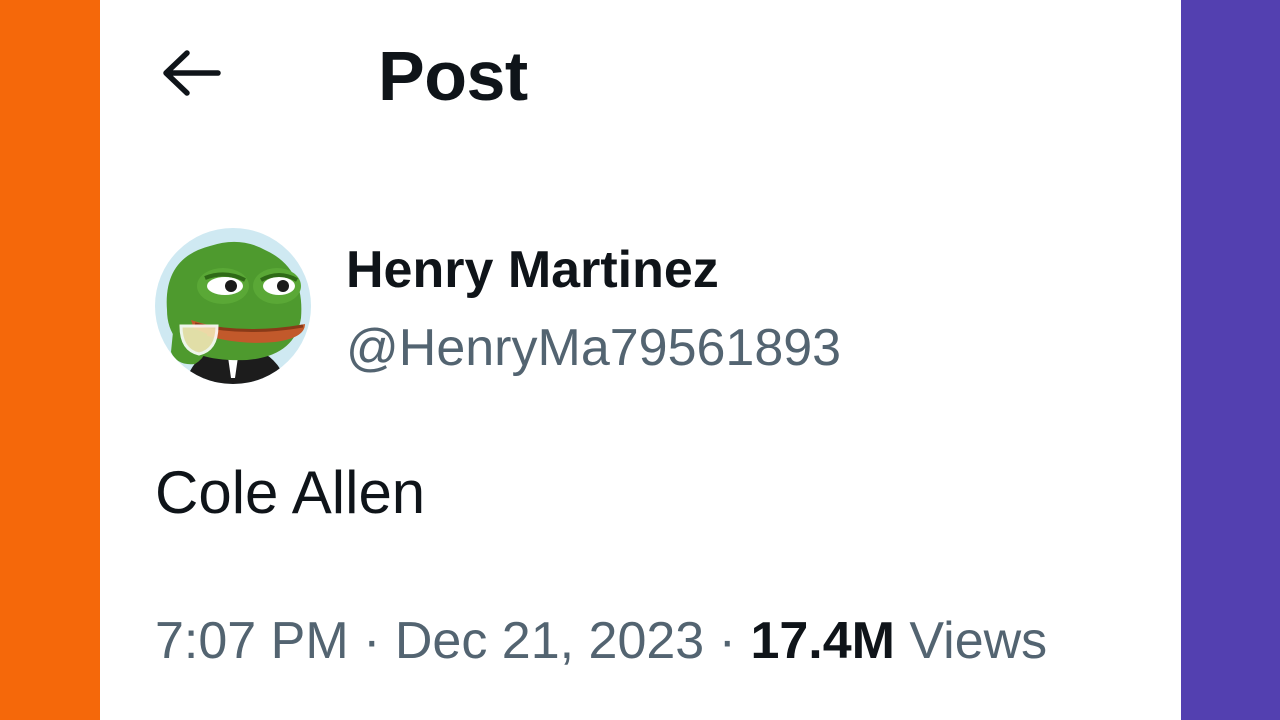 This screenshot has width=1280, height=720. I want to click on post-text: Cole Allen, so click(290, 492).